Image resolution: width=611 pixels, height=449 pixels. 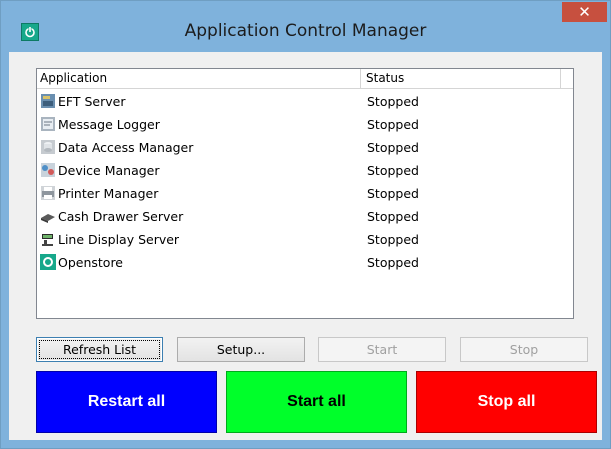 What do you see at coordinates (48, 262) in the screenshot?
I see `openstore-icon` at bounding box center [48, 262].